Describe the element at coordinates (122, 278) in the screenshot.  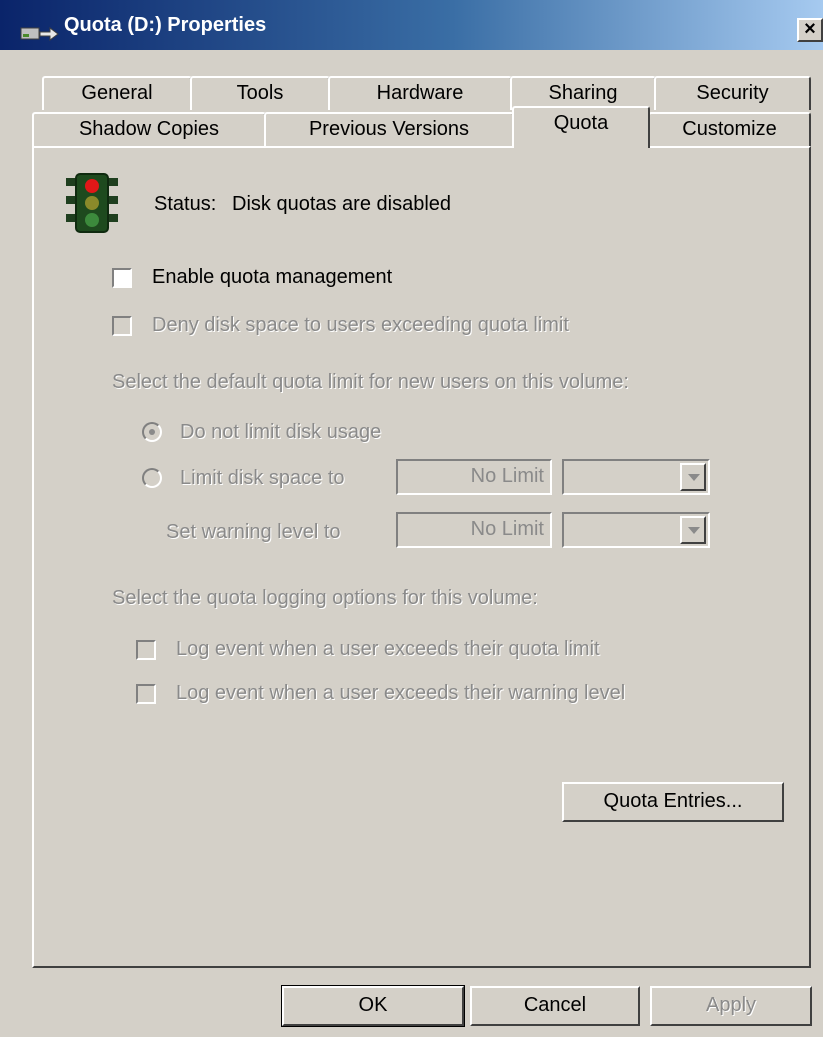
I see `enable-quota-checkbox` at that location.